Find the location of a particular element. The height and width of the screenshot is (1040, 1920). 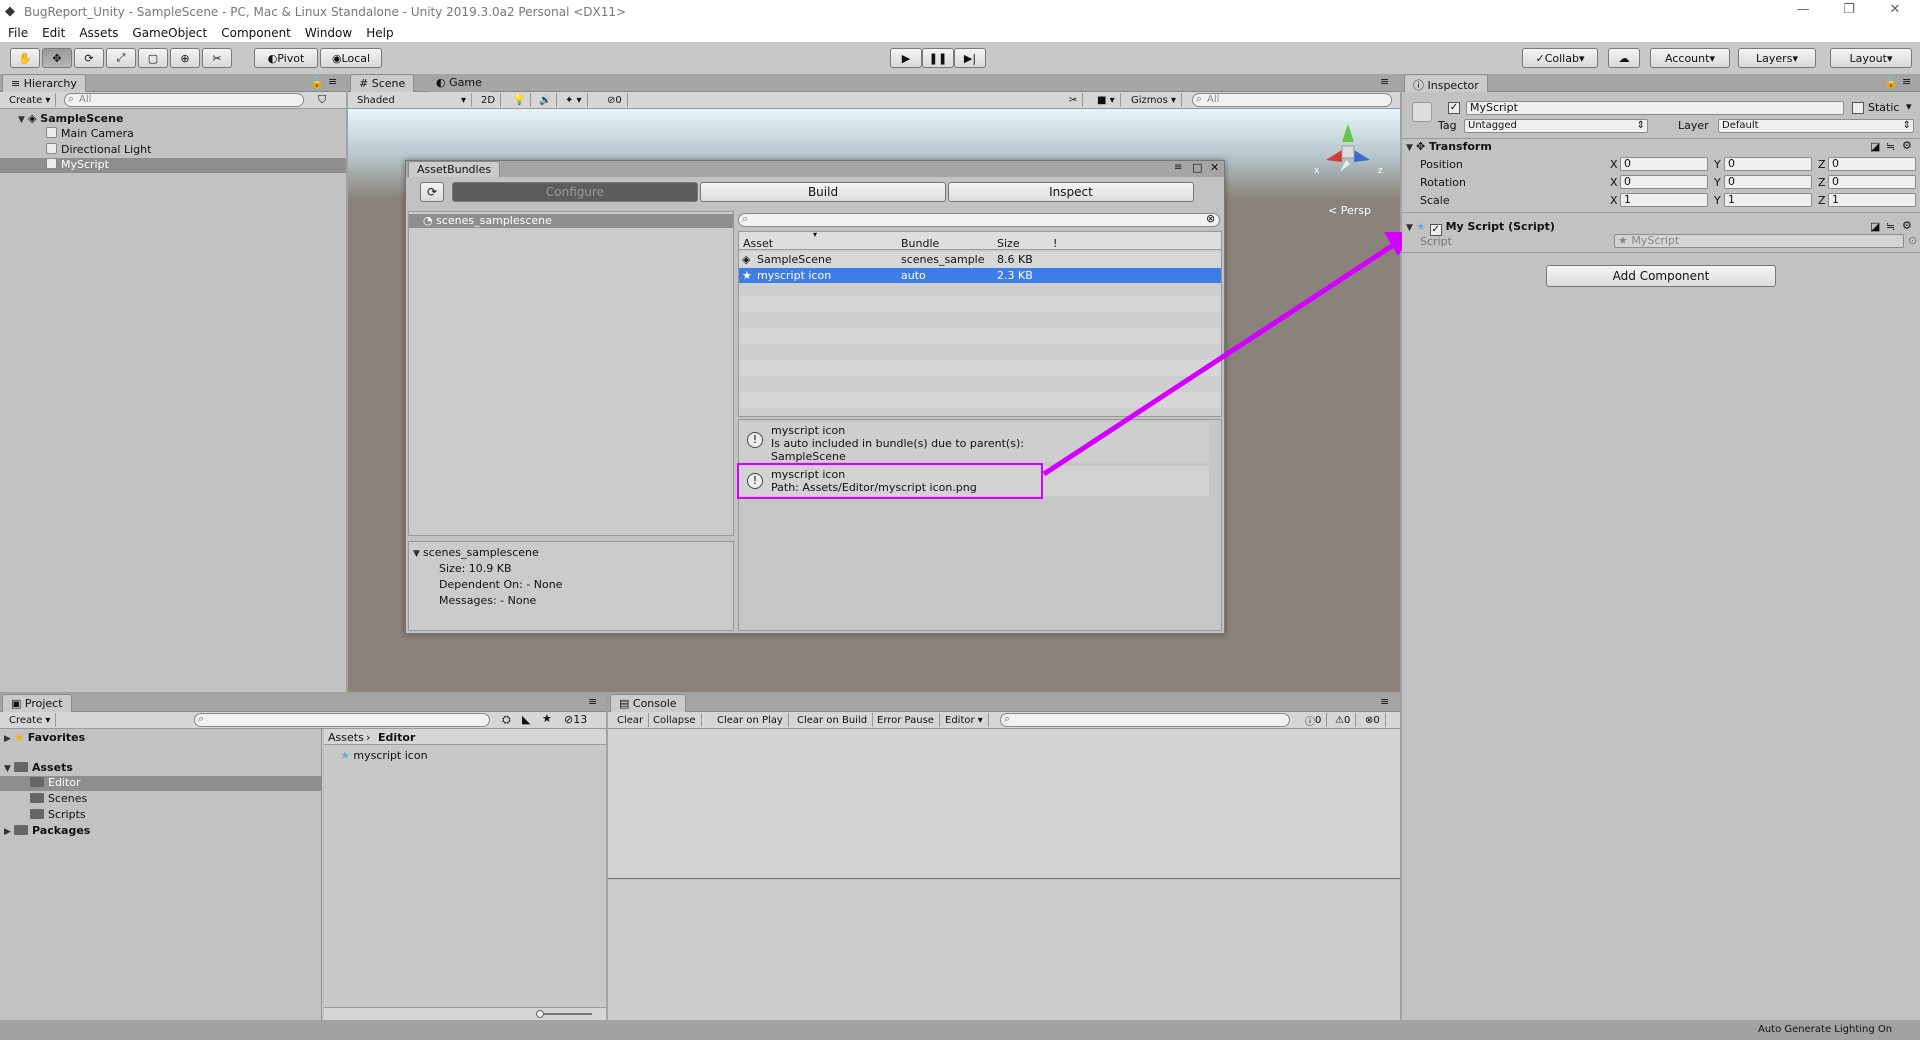

label-icon: ◣ is located at coordinates (526, 719).